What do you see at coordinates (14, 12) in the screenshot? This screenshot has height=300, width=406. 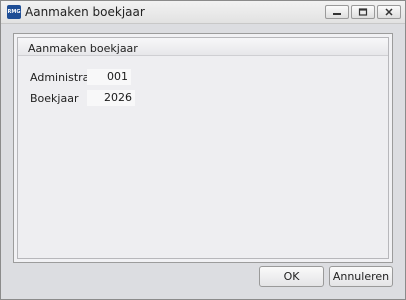 I see `app-logo-icon: RMG` at bounding box center [14, 12].